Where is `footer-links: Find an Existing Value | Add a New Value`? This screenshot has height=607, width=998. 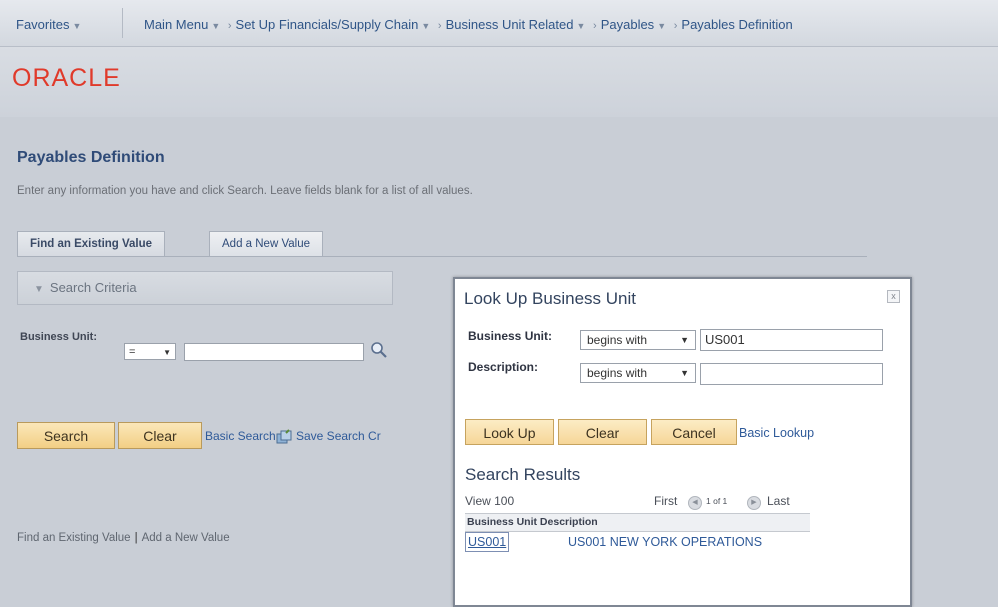
footer-links: Find an Existing Value | Add a New Value is located at coordinates (123, 538).